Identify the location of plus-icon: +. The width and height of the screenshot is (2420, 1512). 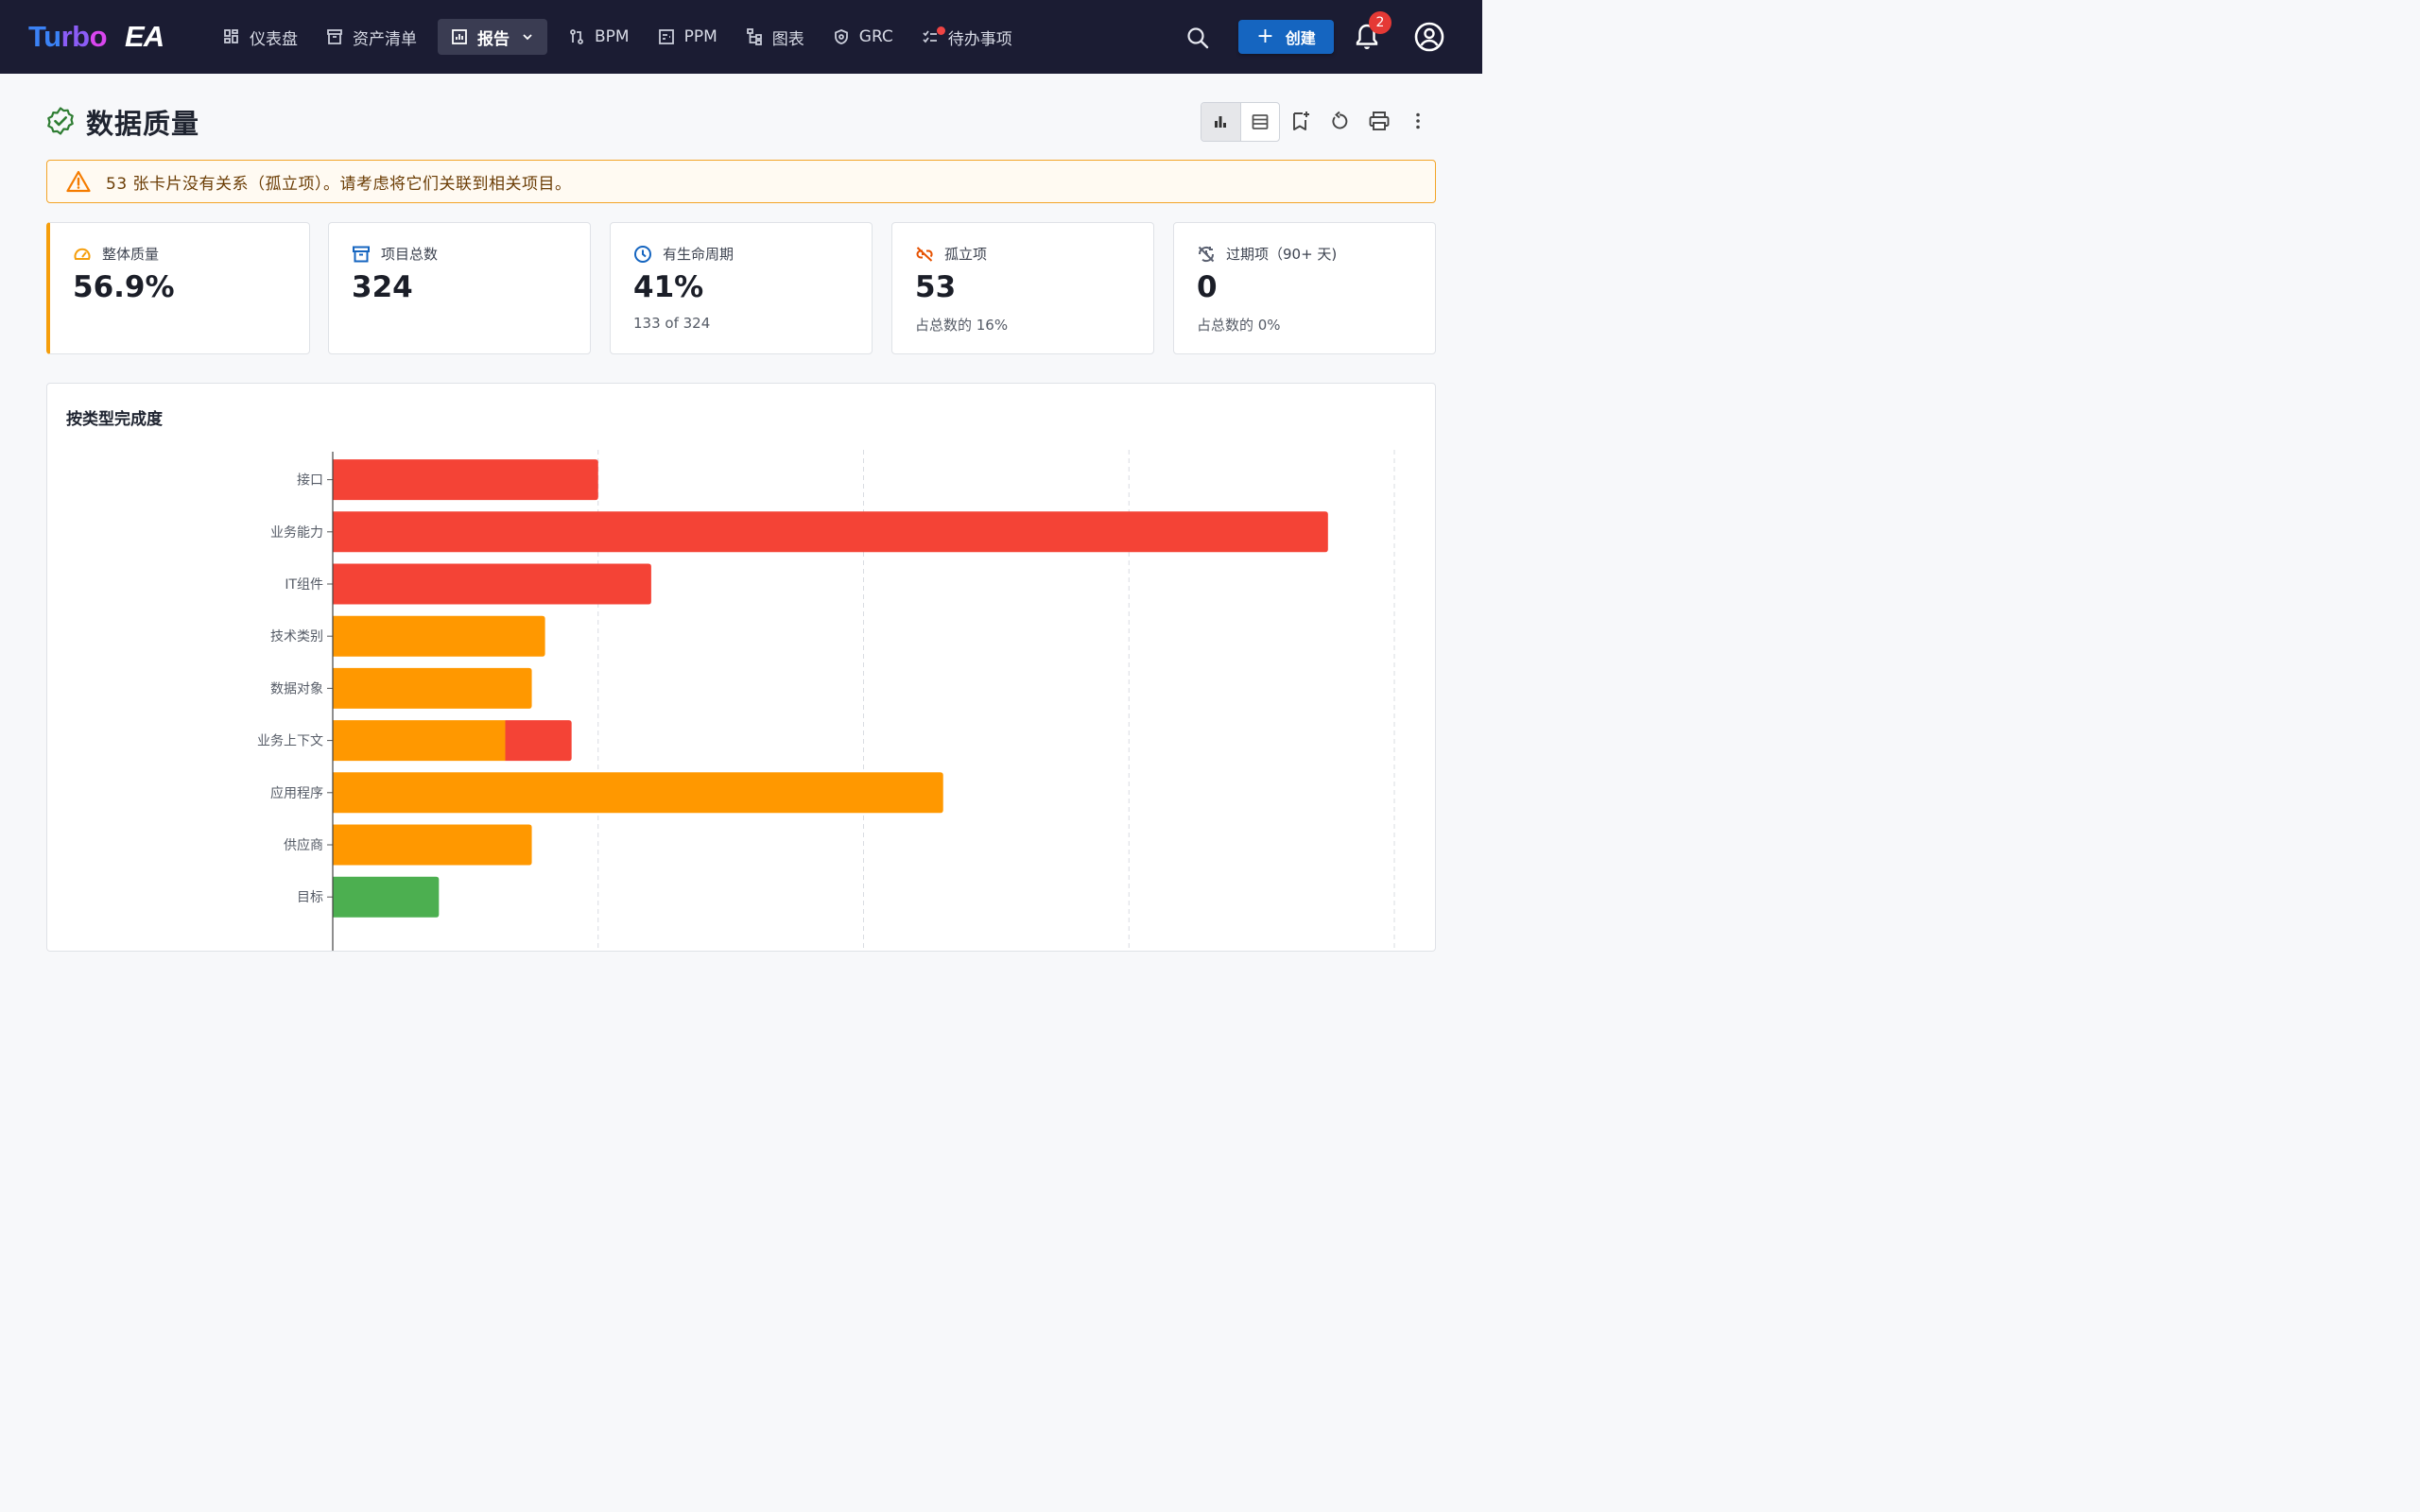
(1265, 36).